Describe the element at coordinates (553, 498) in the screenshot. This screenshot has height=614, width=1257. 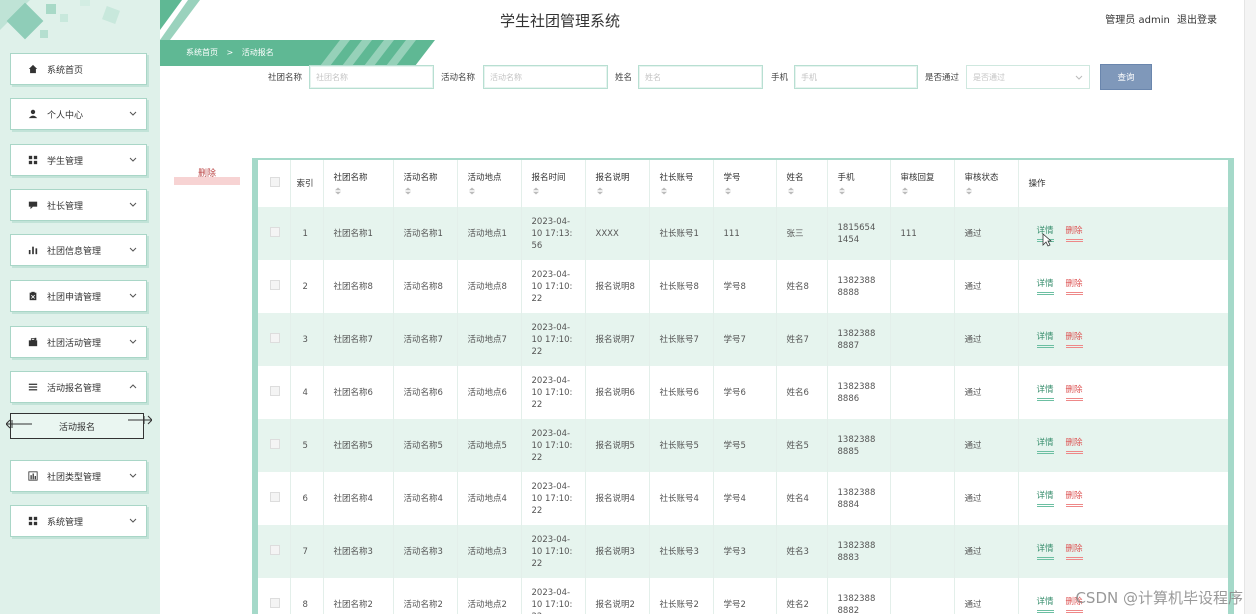
I see `cell-time: 2023-04-10 17:10:22` at that location.